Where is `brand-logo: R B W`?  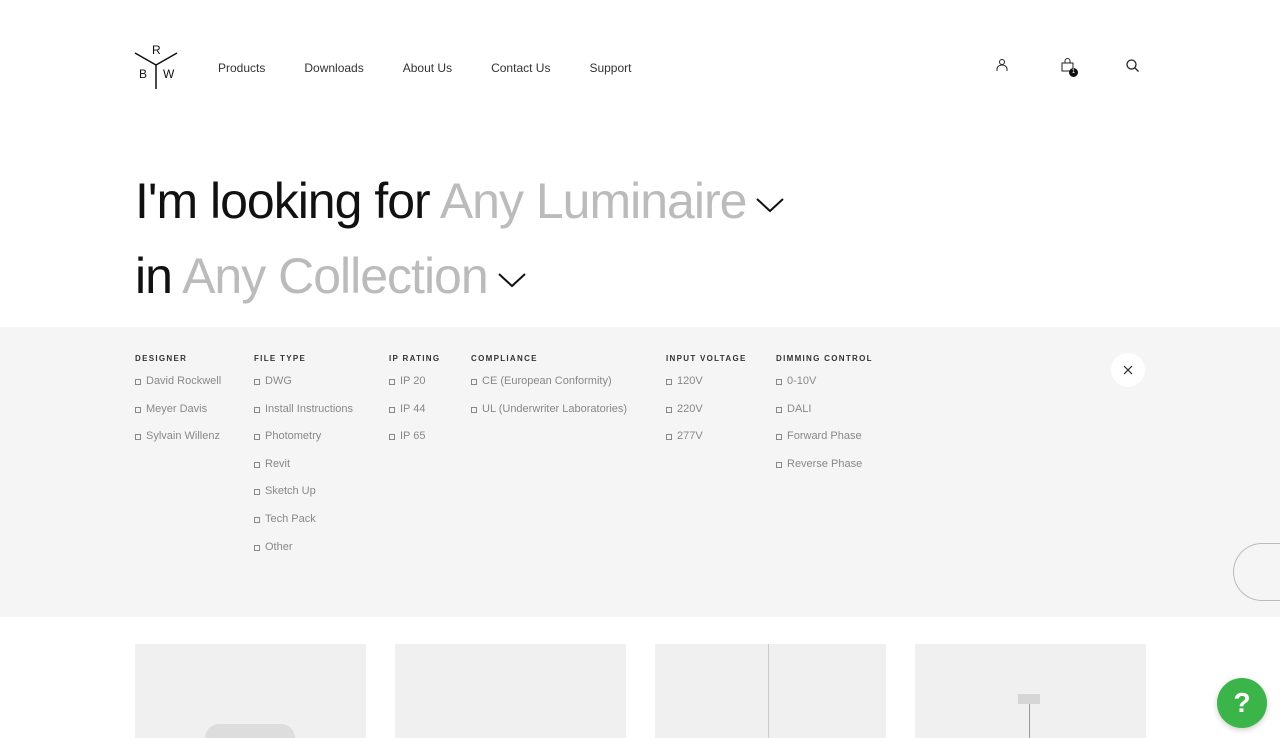 brand-logo: R B W is located at coordinates (157, 67).